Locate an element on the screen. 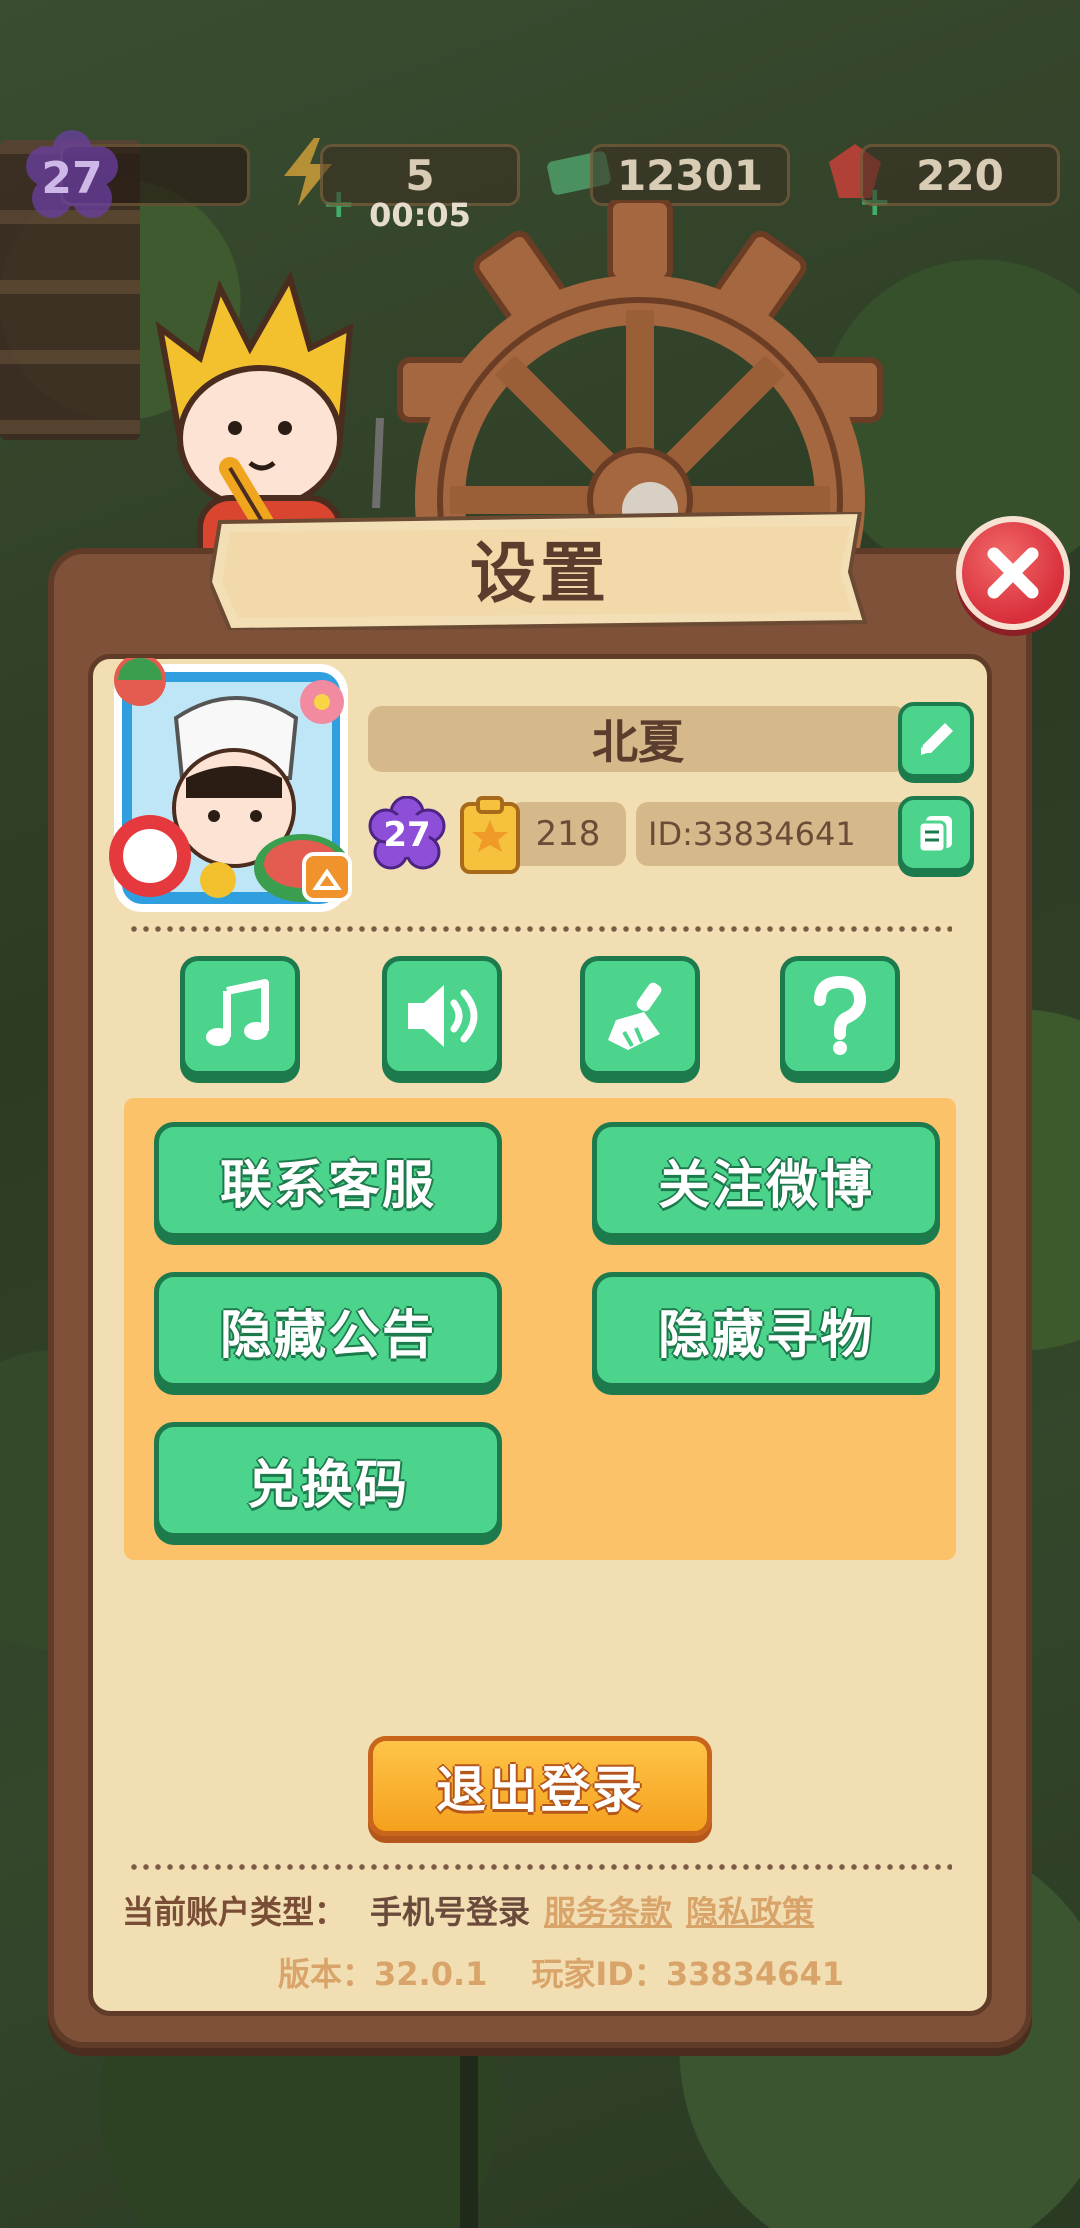  help-button is located at coordinates (840, 1016).